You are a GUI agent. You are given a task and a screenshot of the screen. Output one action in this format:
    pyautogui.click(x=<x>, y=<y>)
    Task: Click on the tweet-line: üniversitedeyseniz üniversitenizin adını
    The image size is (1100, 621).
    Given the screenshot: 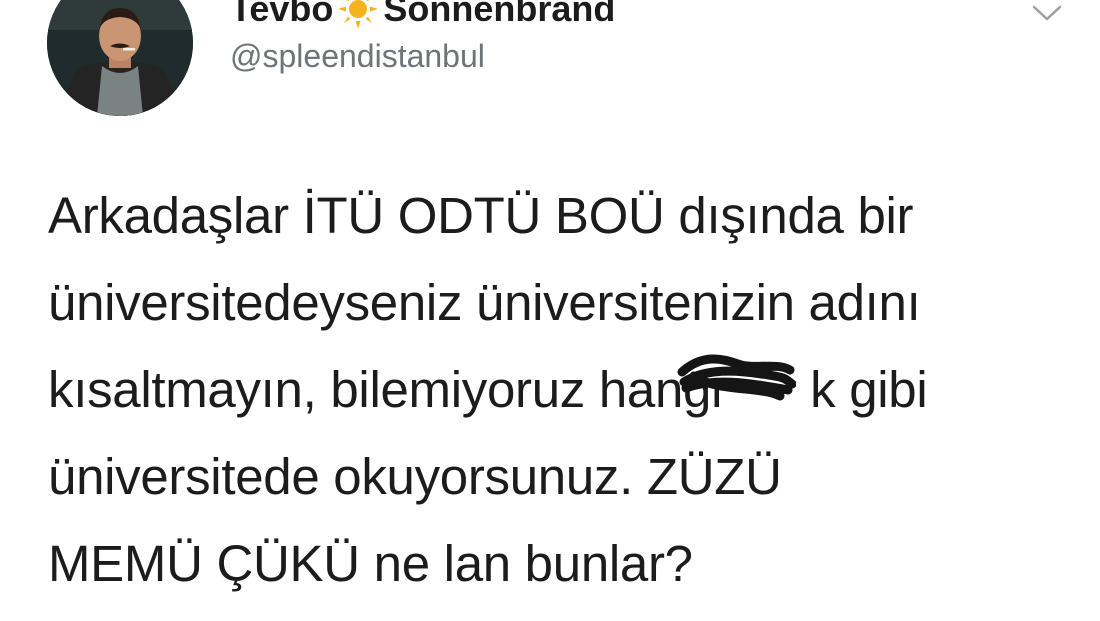 What is the action you would take?
    pyautogui.click(x=484, y=302)
    